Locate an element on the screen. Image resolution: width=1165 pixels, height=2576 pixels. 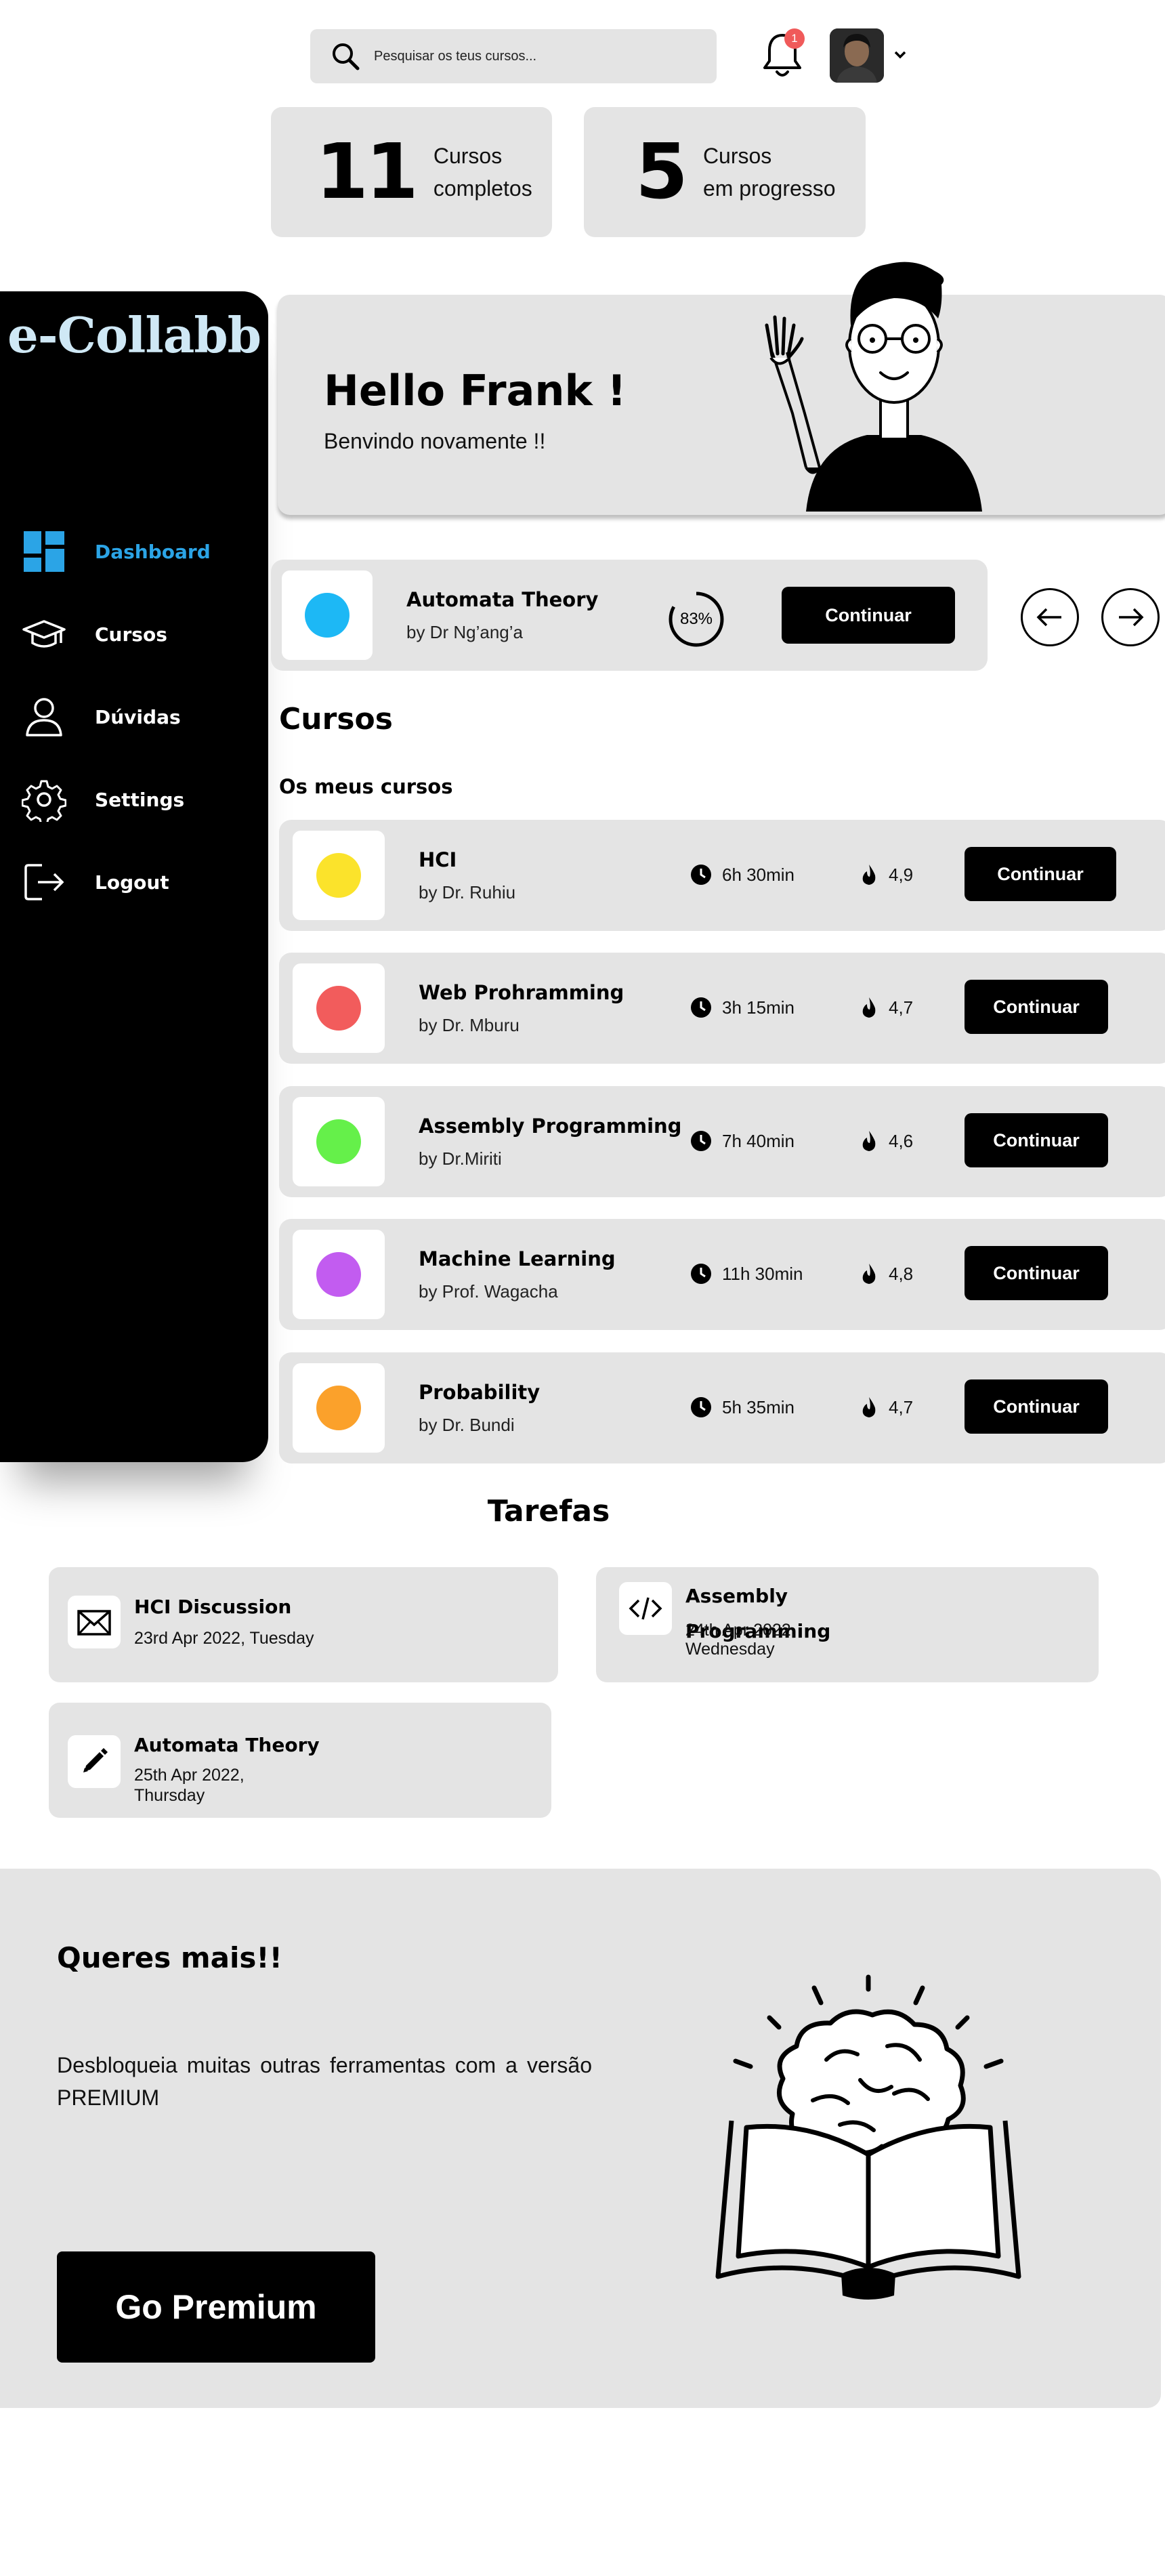
stat-label: Cursos completos is located at coordinates (482, 172).